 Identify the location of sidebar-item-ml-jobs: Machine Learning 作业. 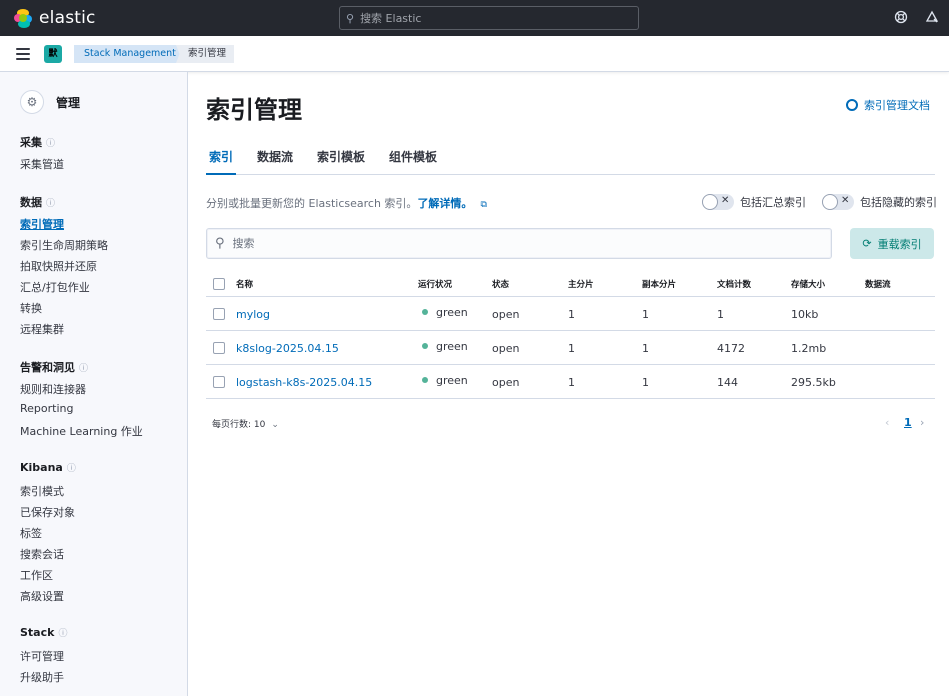
(81, 431).